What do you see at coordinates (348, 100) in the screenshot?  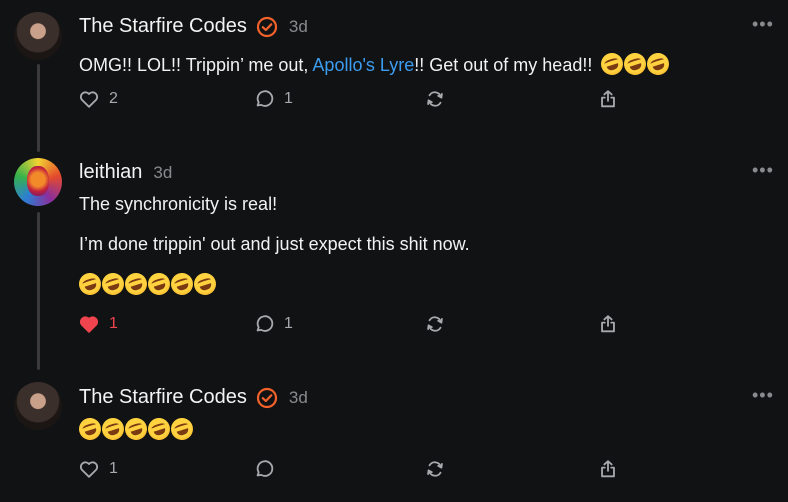 I see `action-bar: 2 1` at bounding box center [348, 100].